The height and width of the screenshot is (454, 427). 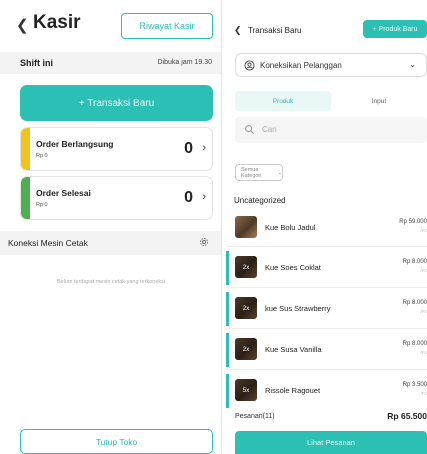 What do you see at coordinates (75, 144) in the screenshot?
I see `card-title: Order Berlangsung` at bounding box center [75, 144].